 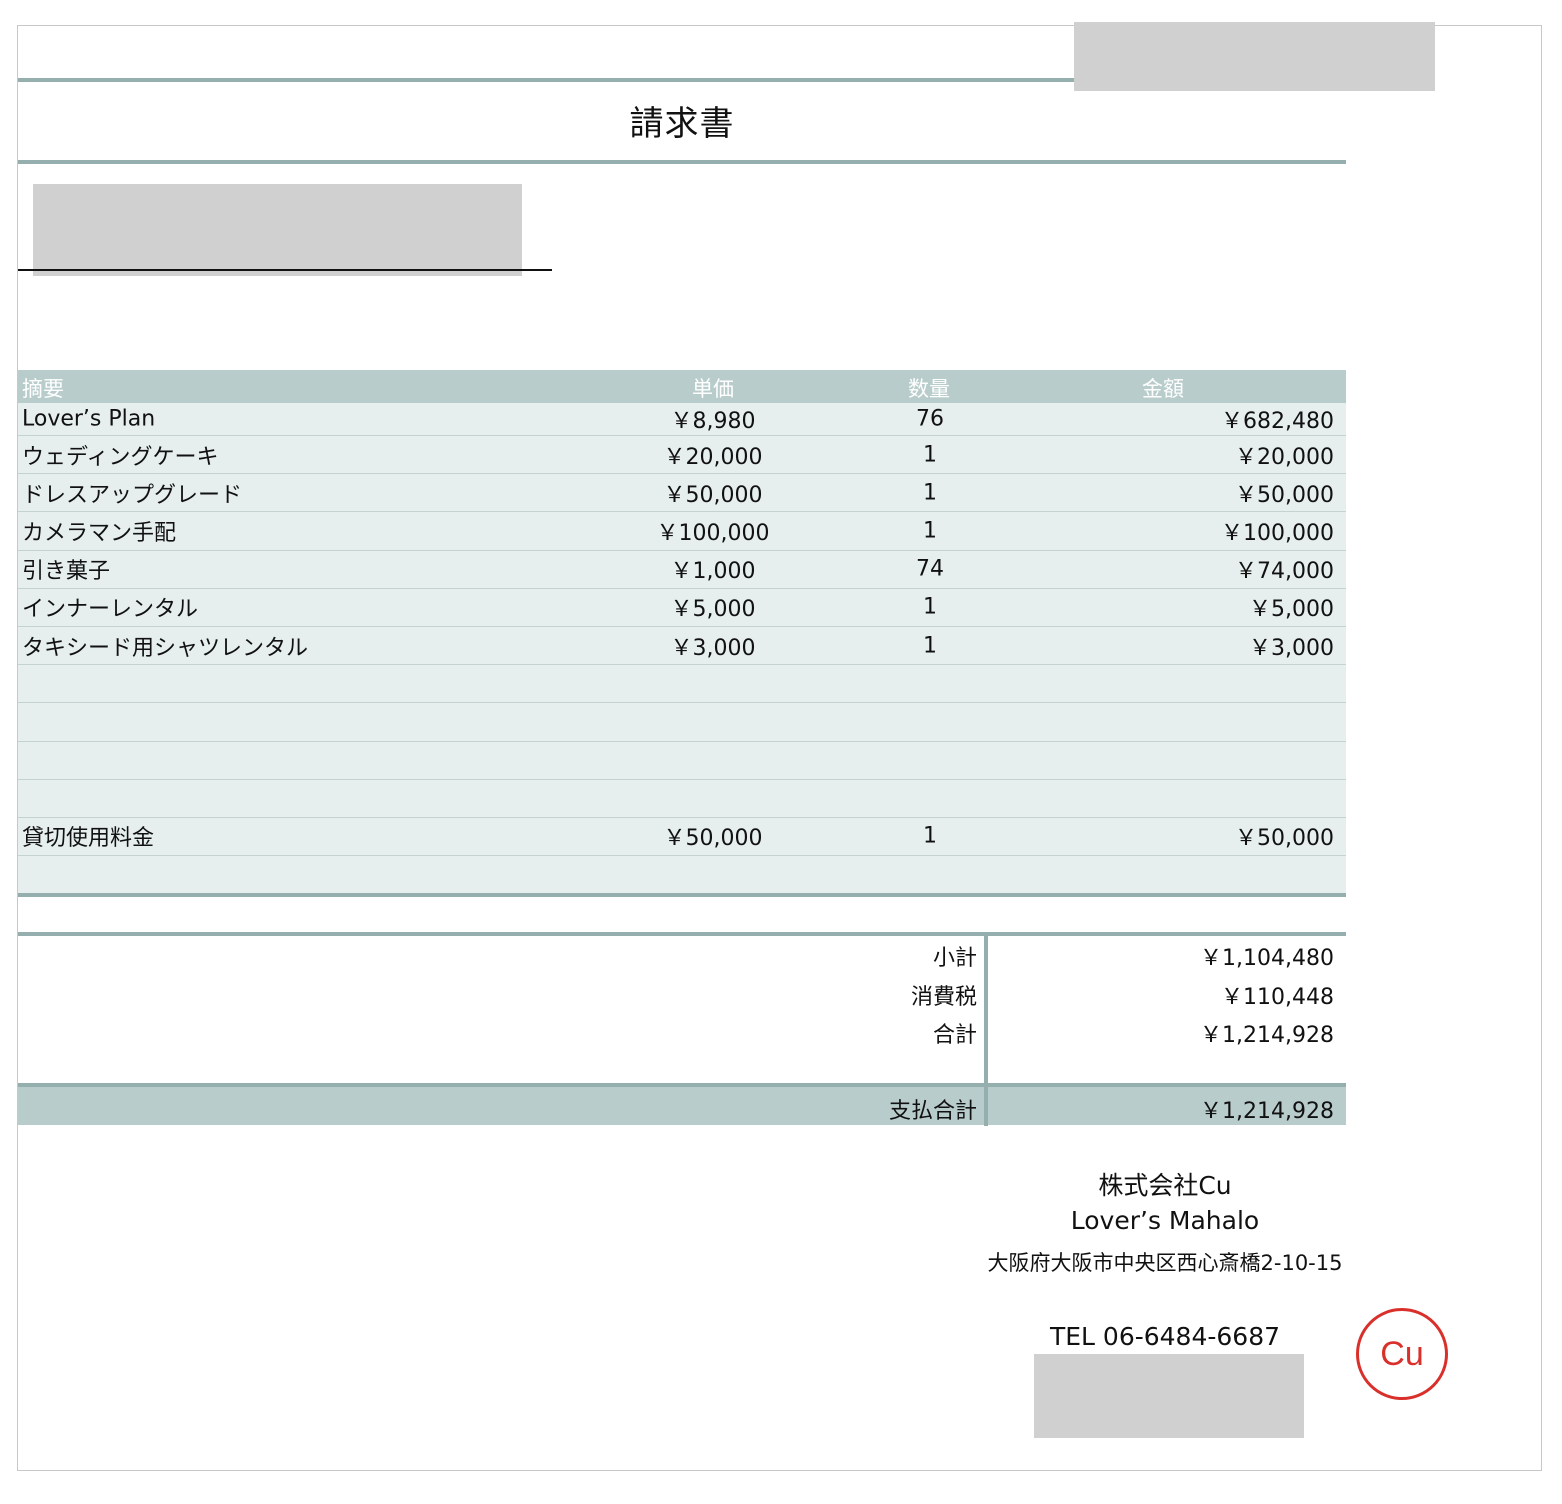 What do you see at coordinates (285, 270) in the screenshot?
I see `recipient-underline` at bounding box center [285, 270].